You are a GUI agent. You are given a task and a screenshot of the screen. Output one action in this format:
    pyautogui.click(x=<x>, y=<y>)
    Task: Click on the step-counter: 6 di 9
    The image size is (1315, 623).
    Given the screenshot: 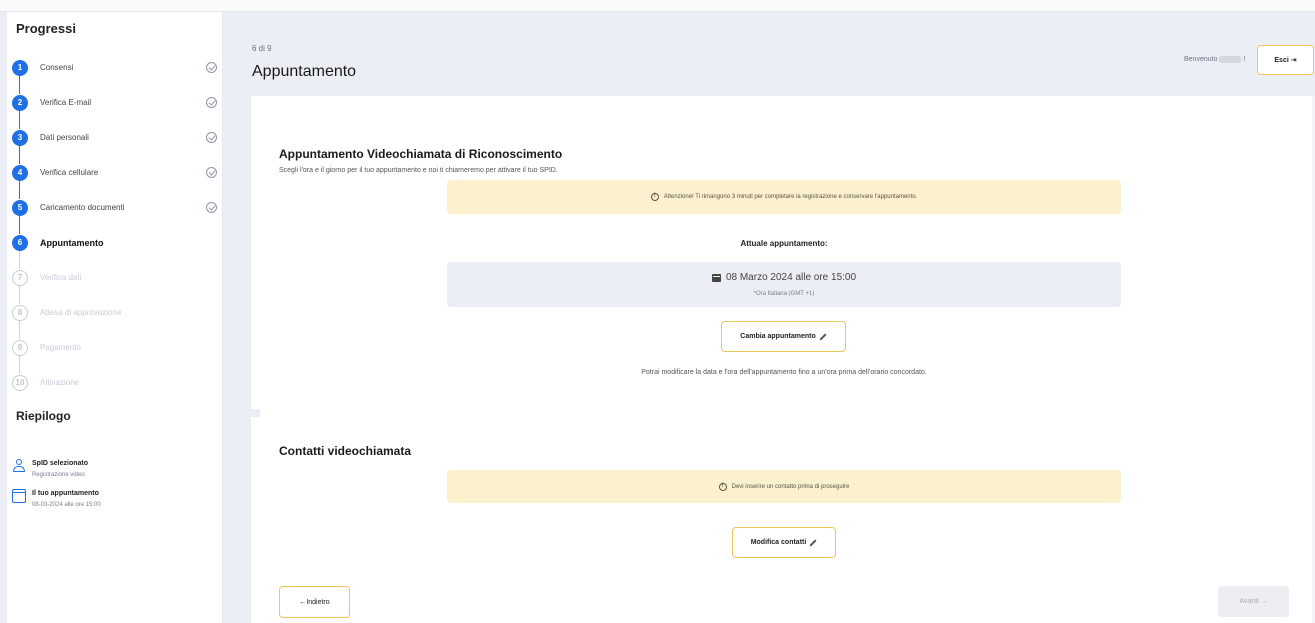 What is the action you would take?
    pyautogui.click(x=262, y=48)
    